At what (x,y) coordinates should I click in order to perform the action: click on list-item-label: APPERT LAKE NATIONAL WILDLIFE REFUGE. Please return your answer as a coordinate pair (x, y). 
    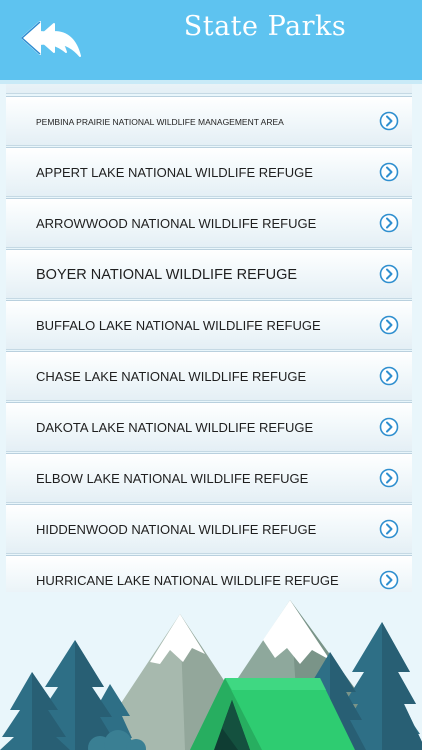
    Looking at the image, I should click on (174, 172).